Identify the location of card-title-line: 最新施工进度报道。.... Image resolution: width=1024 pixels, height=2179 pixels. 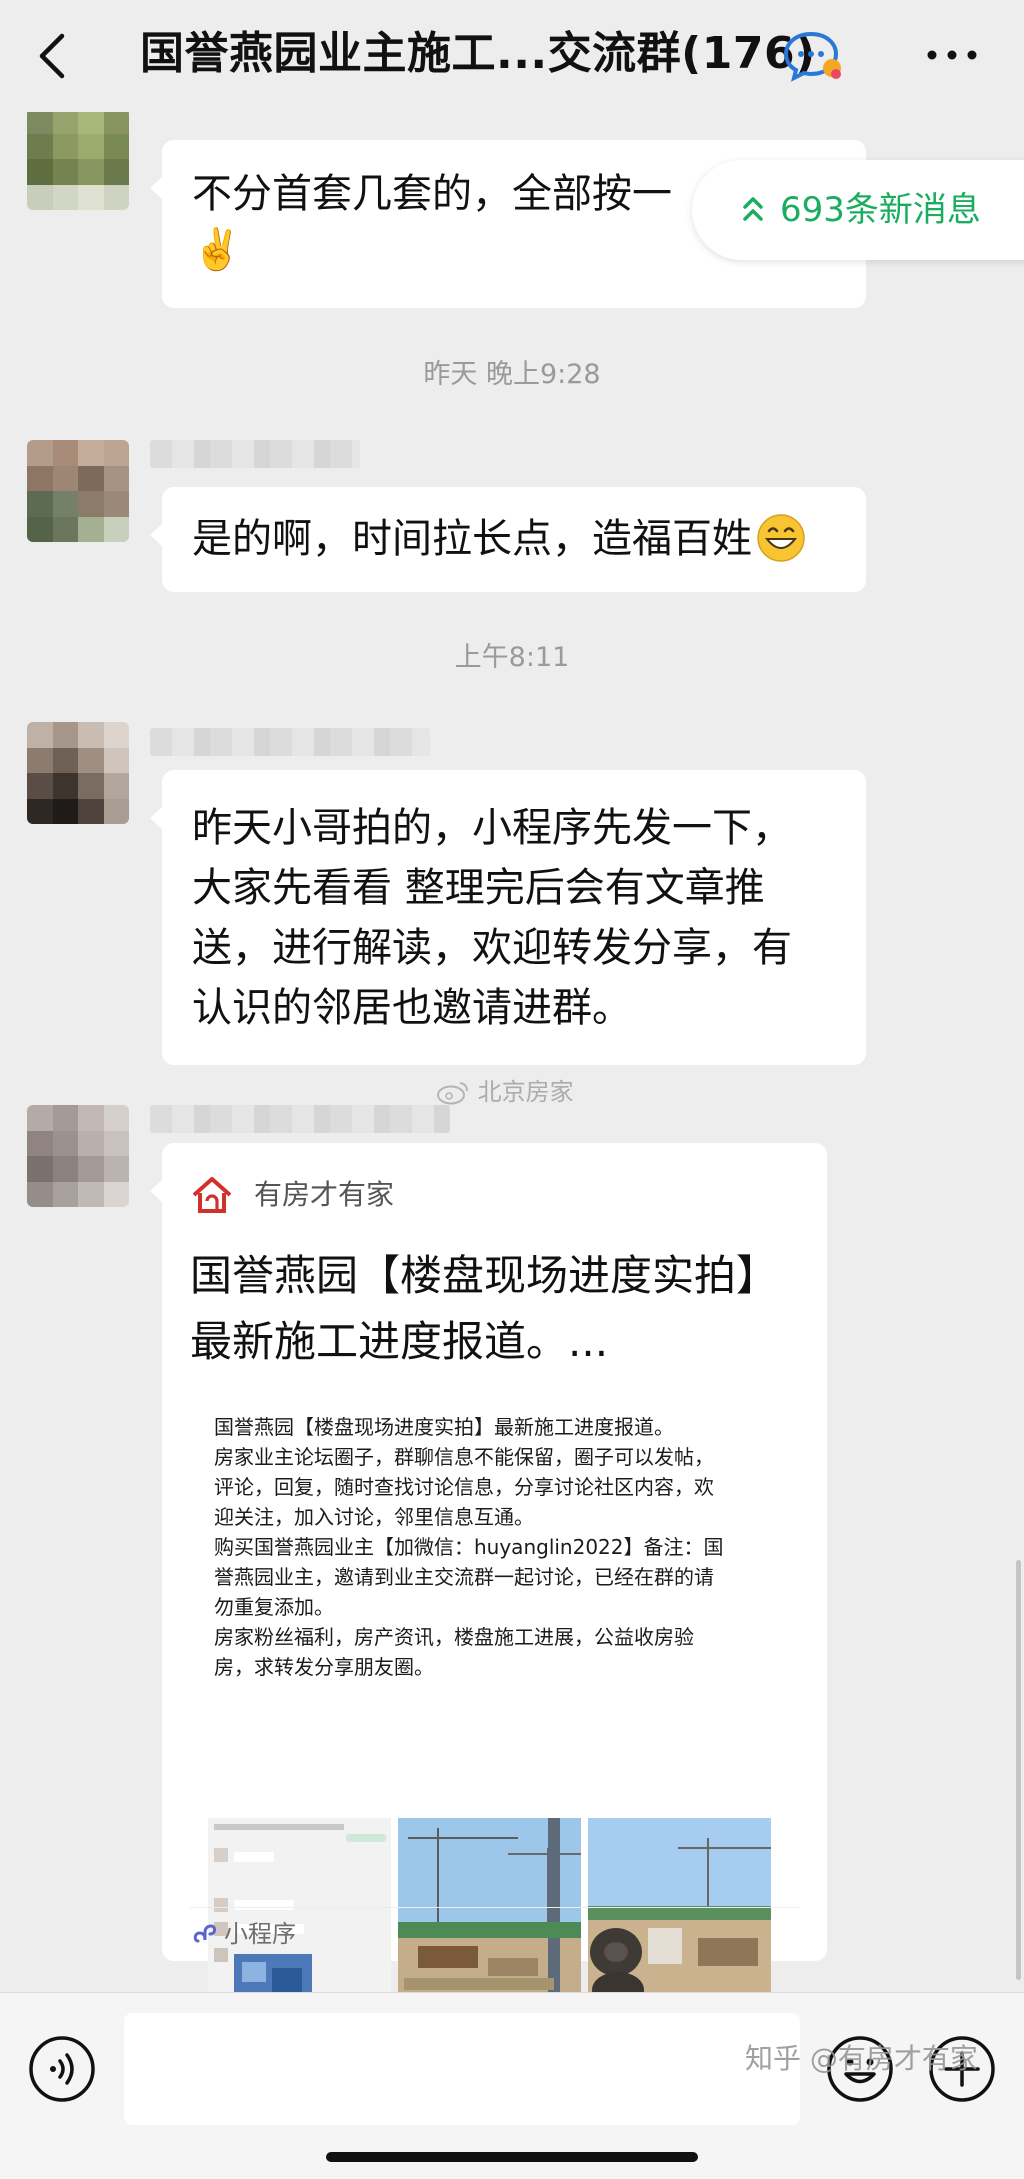
(399, 1341).